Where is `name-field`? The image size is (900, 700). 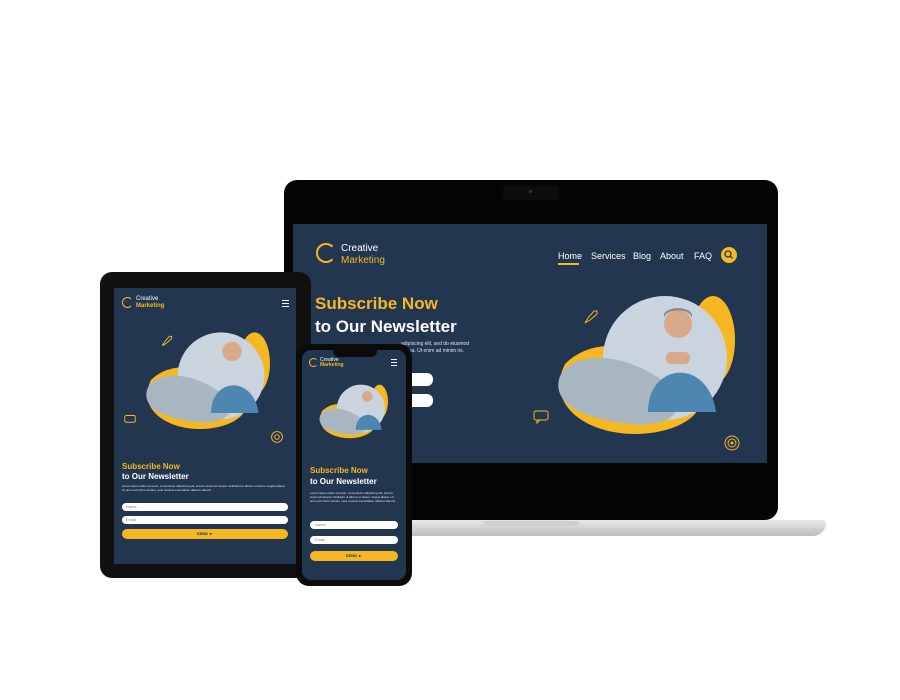 name-field is located at coordinates (205, 507).